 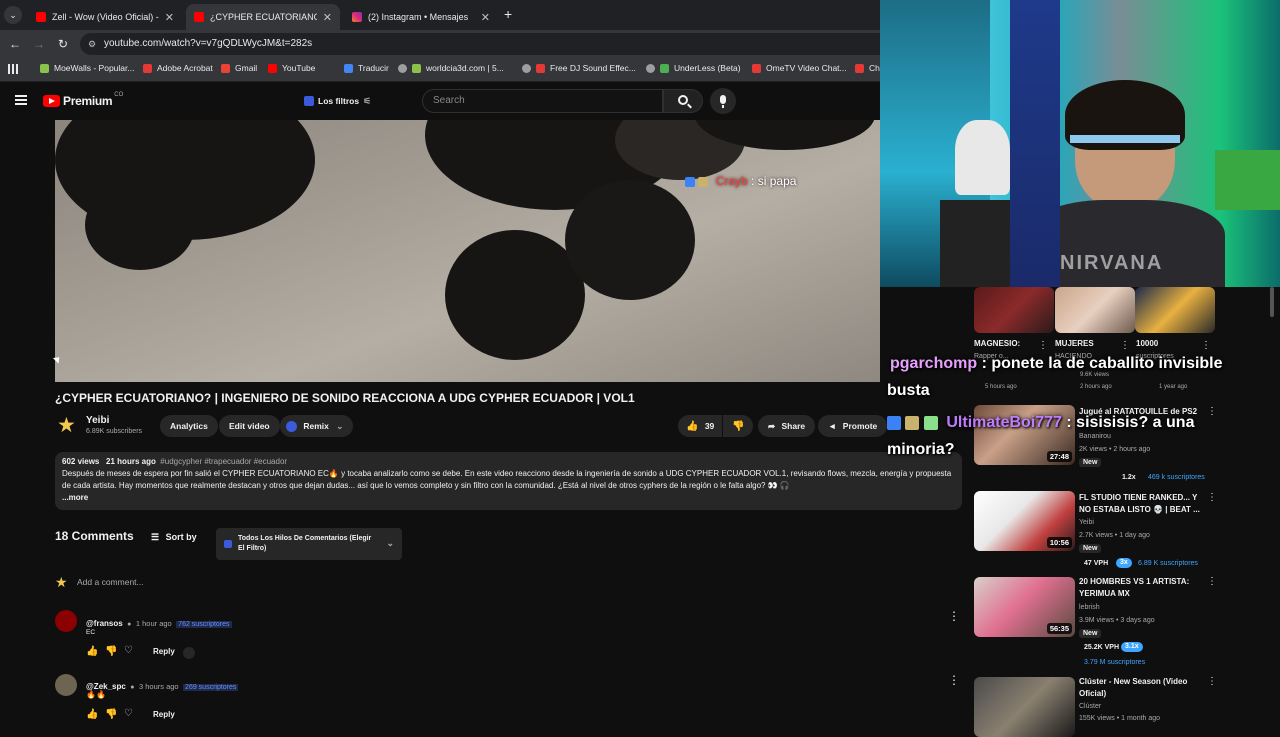 What do you see at coordinates (1120, 718) in the screenshot?
I see `video-meta: 155K views • 1 month ago` at bounding box center [1120, 718].